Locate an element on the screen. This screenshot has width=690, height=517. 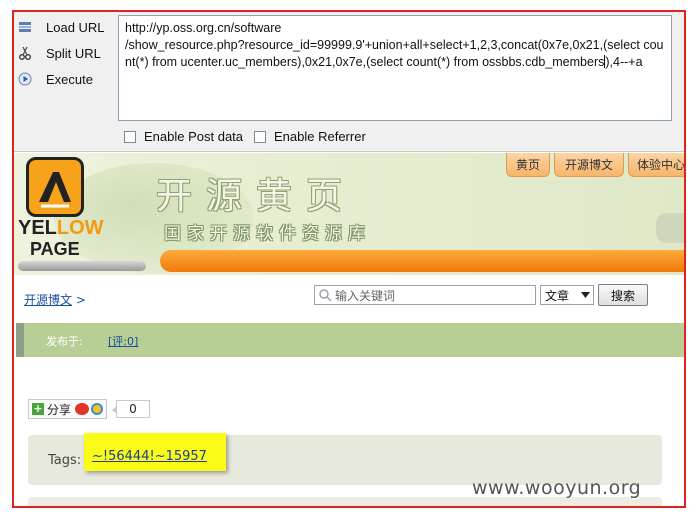
load-url-button: Load URL is located at coordinates (66, 27).